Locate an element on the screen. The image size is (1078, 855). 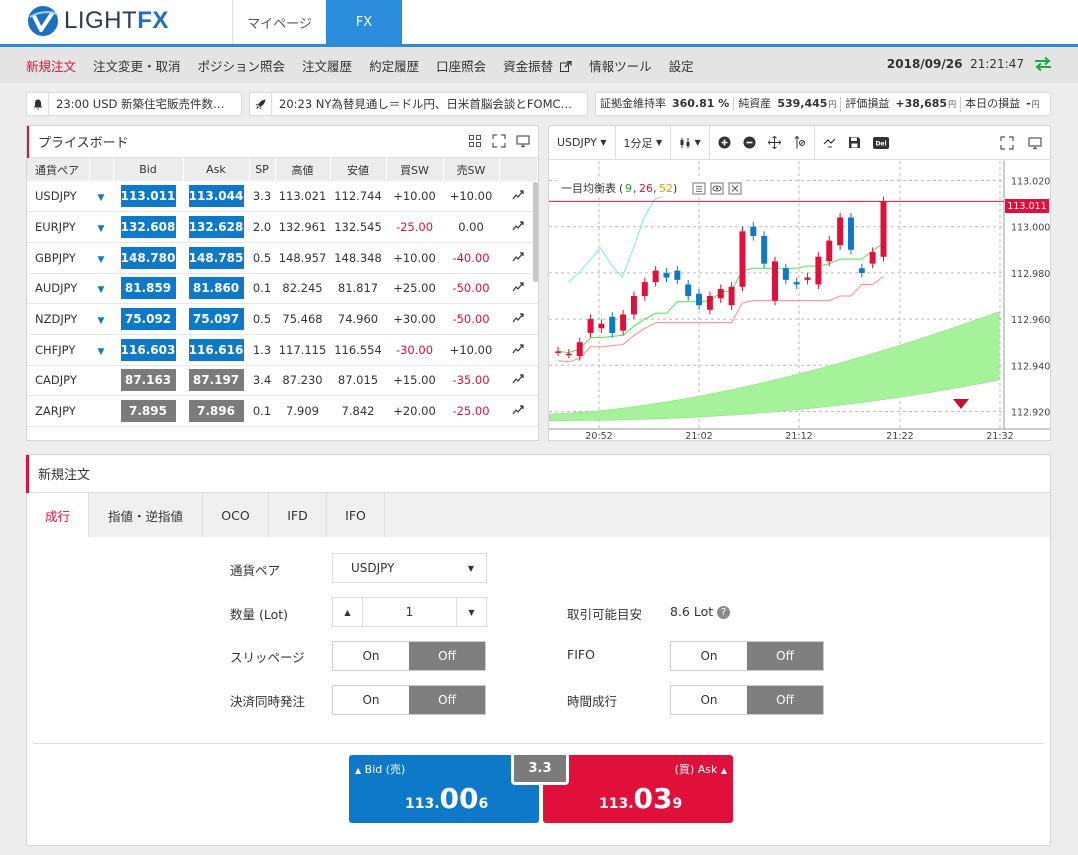
ask-price-button: 87.197 is located at coordinates (216, 380).